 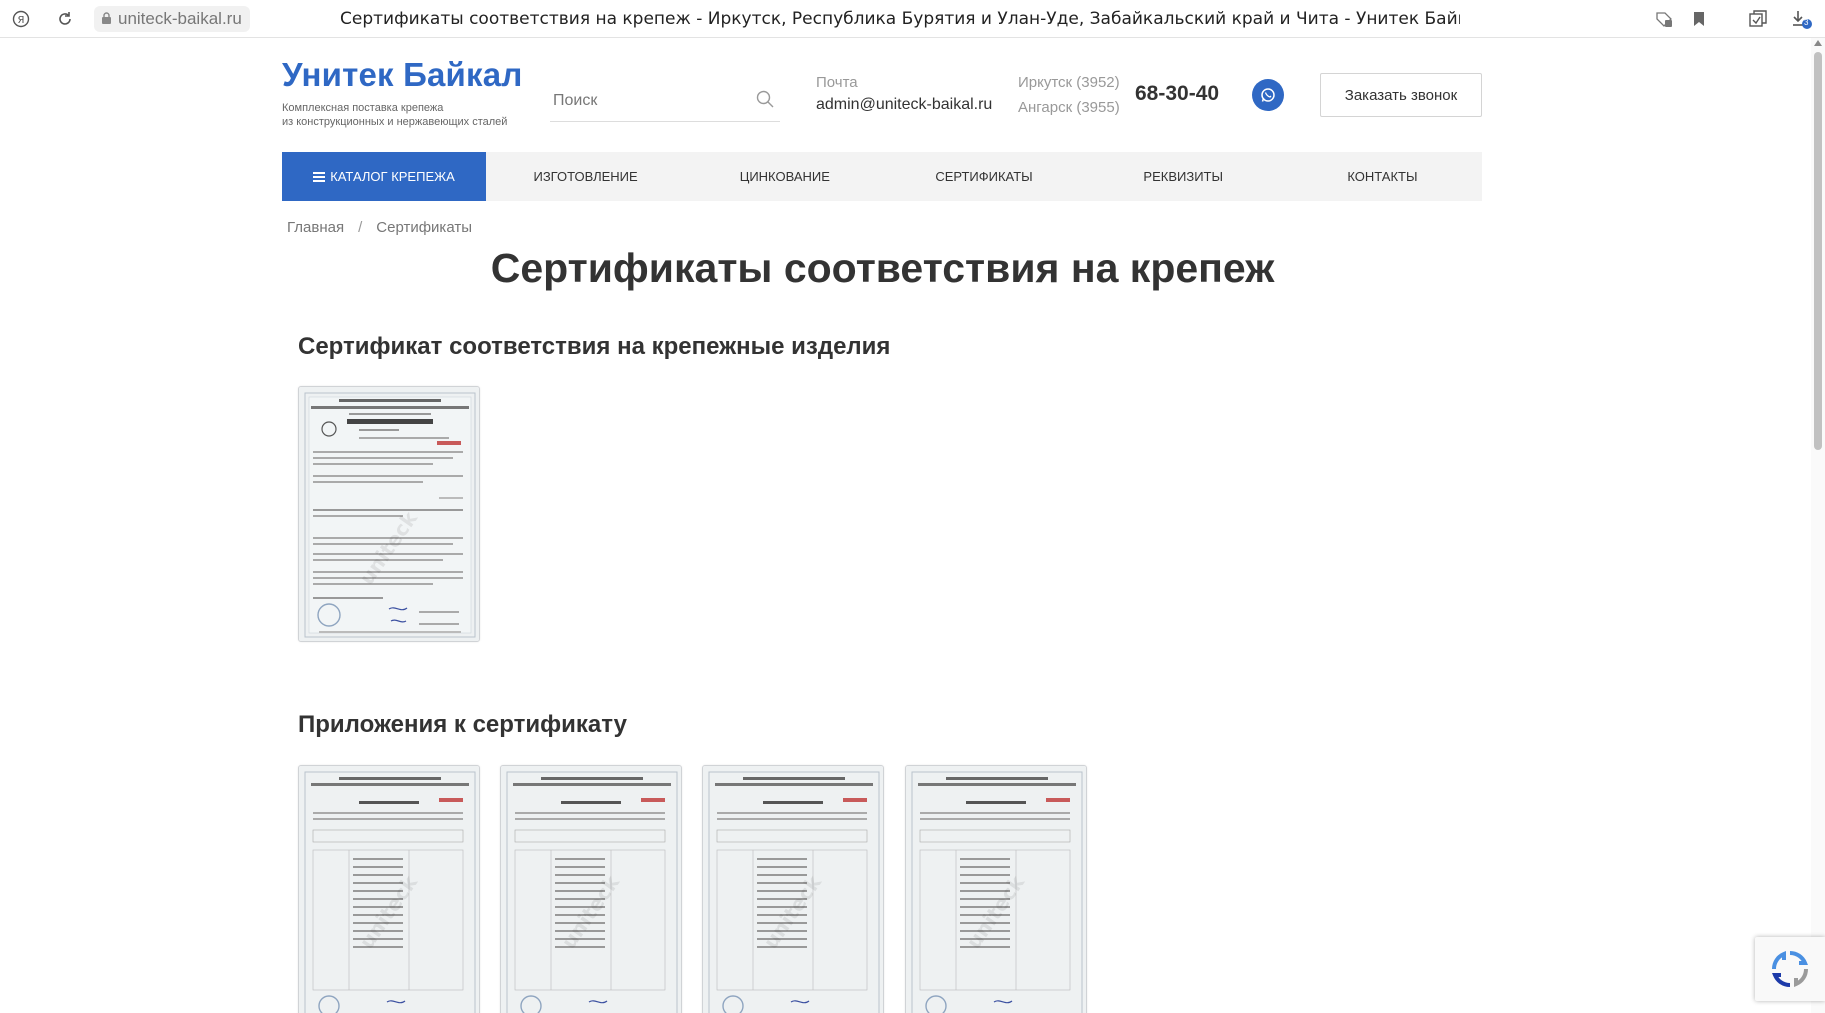 What do you see at coordinates (1069, 82) in the screenshot?
I see `city-code-irkutsk: Иркутск (3952)` at bounding box center [1069, 82].